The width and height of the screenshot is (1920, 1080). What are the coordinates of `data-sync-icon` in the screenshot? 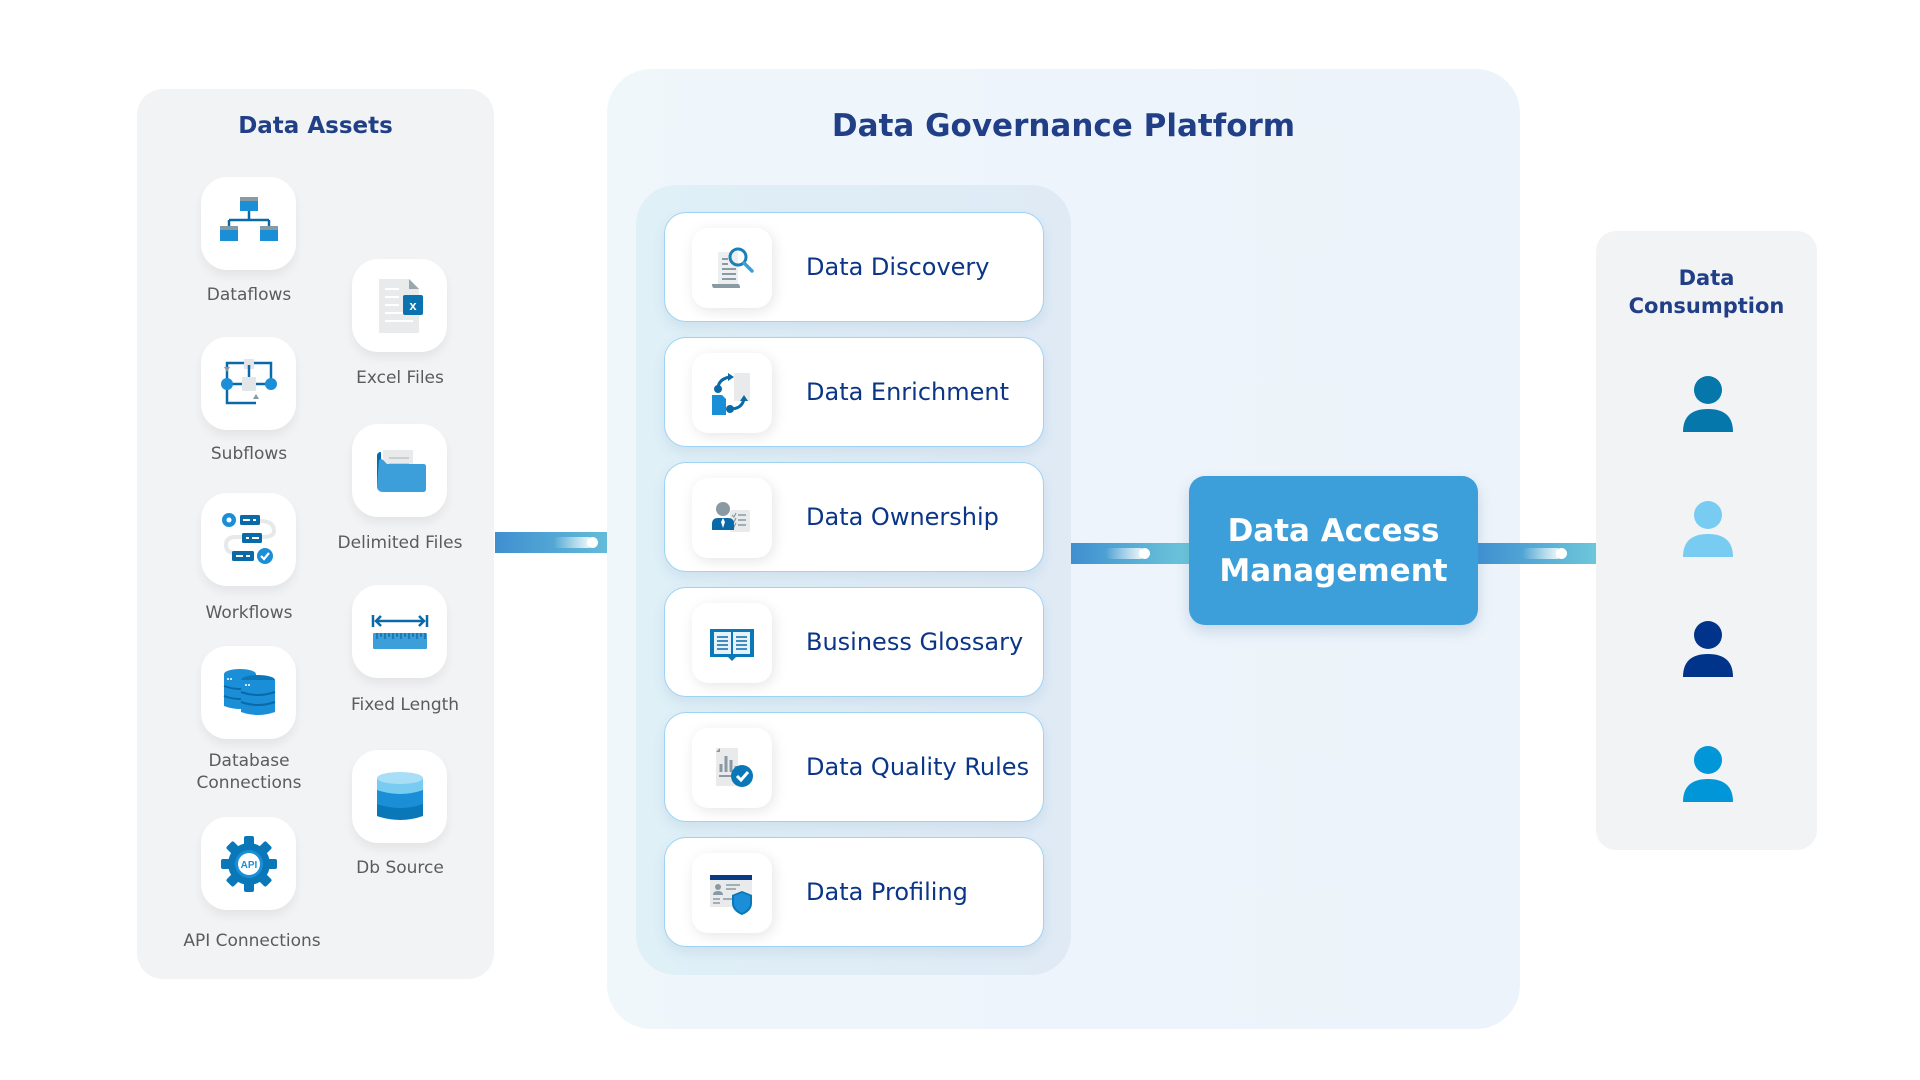 It's located at (731, 394).